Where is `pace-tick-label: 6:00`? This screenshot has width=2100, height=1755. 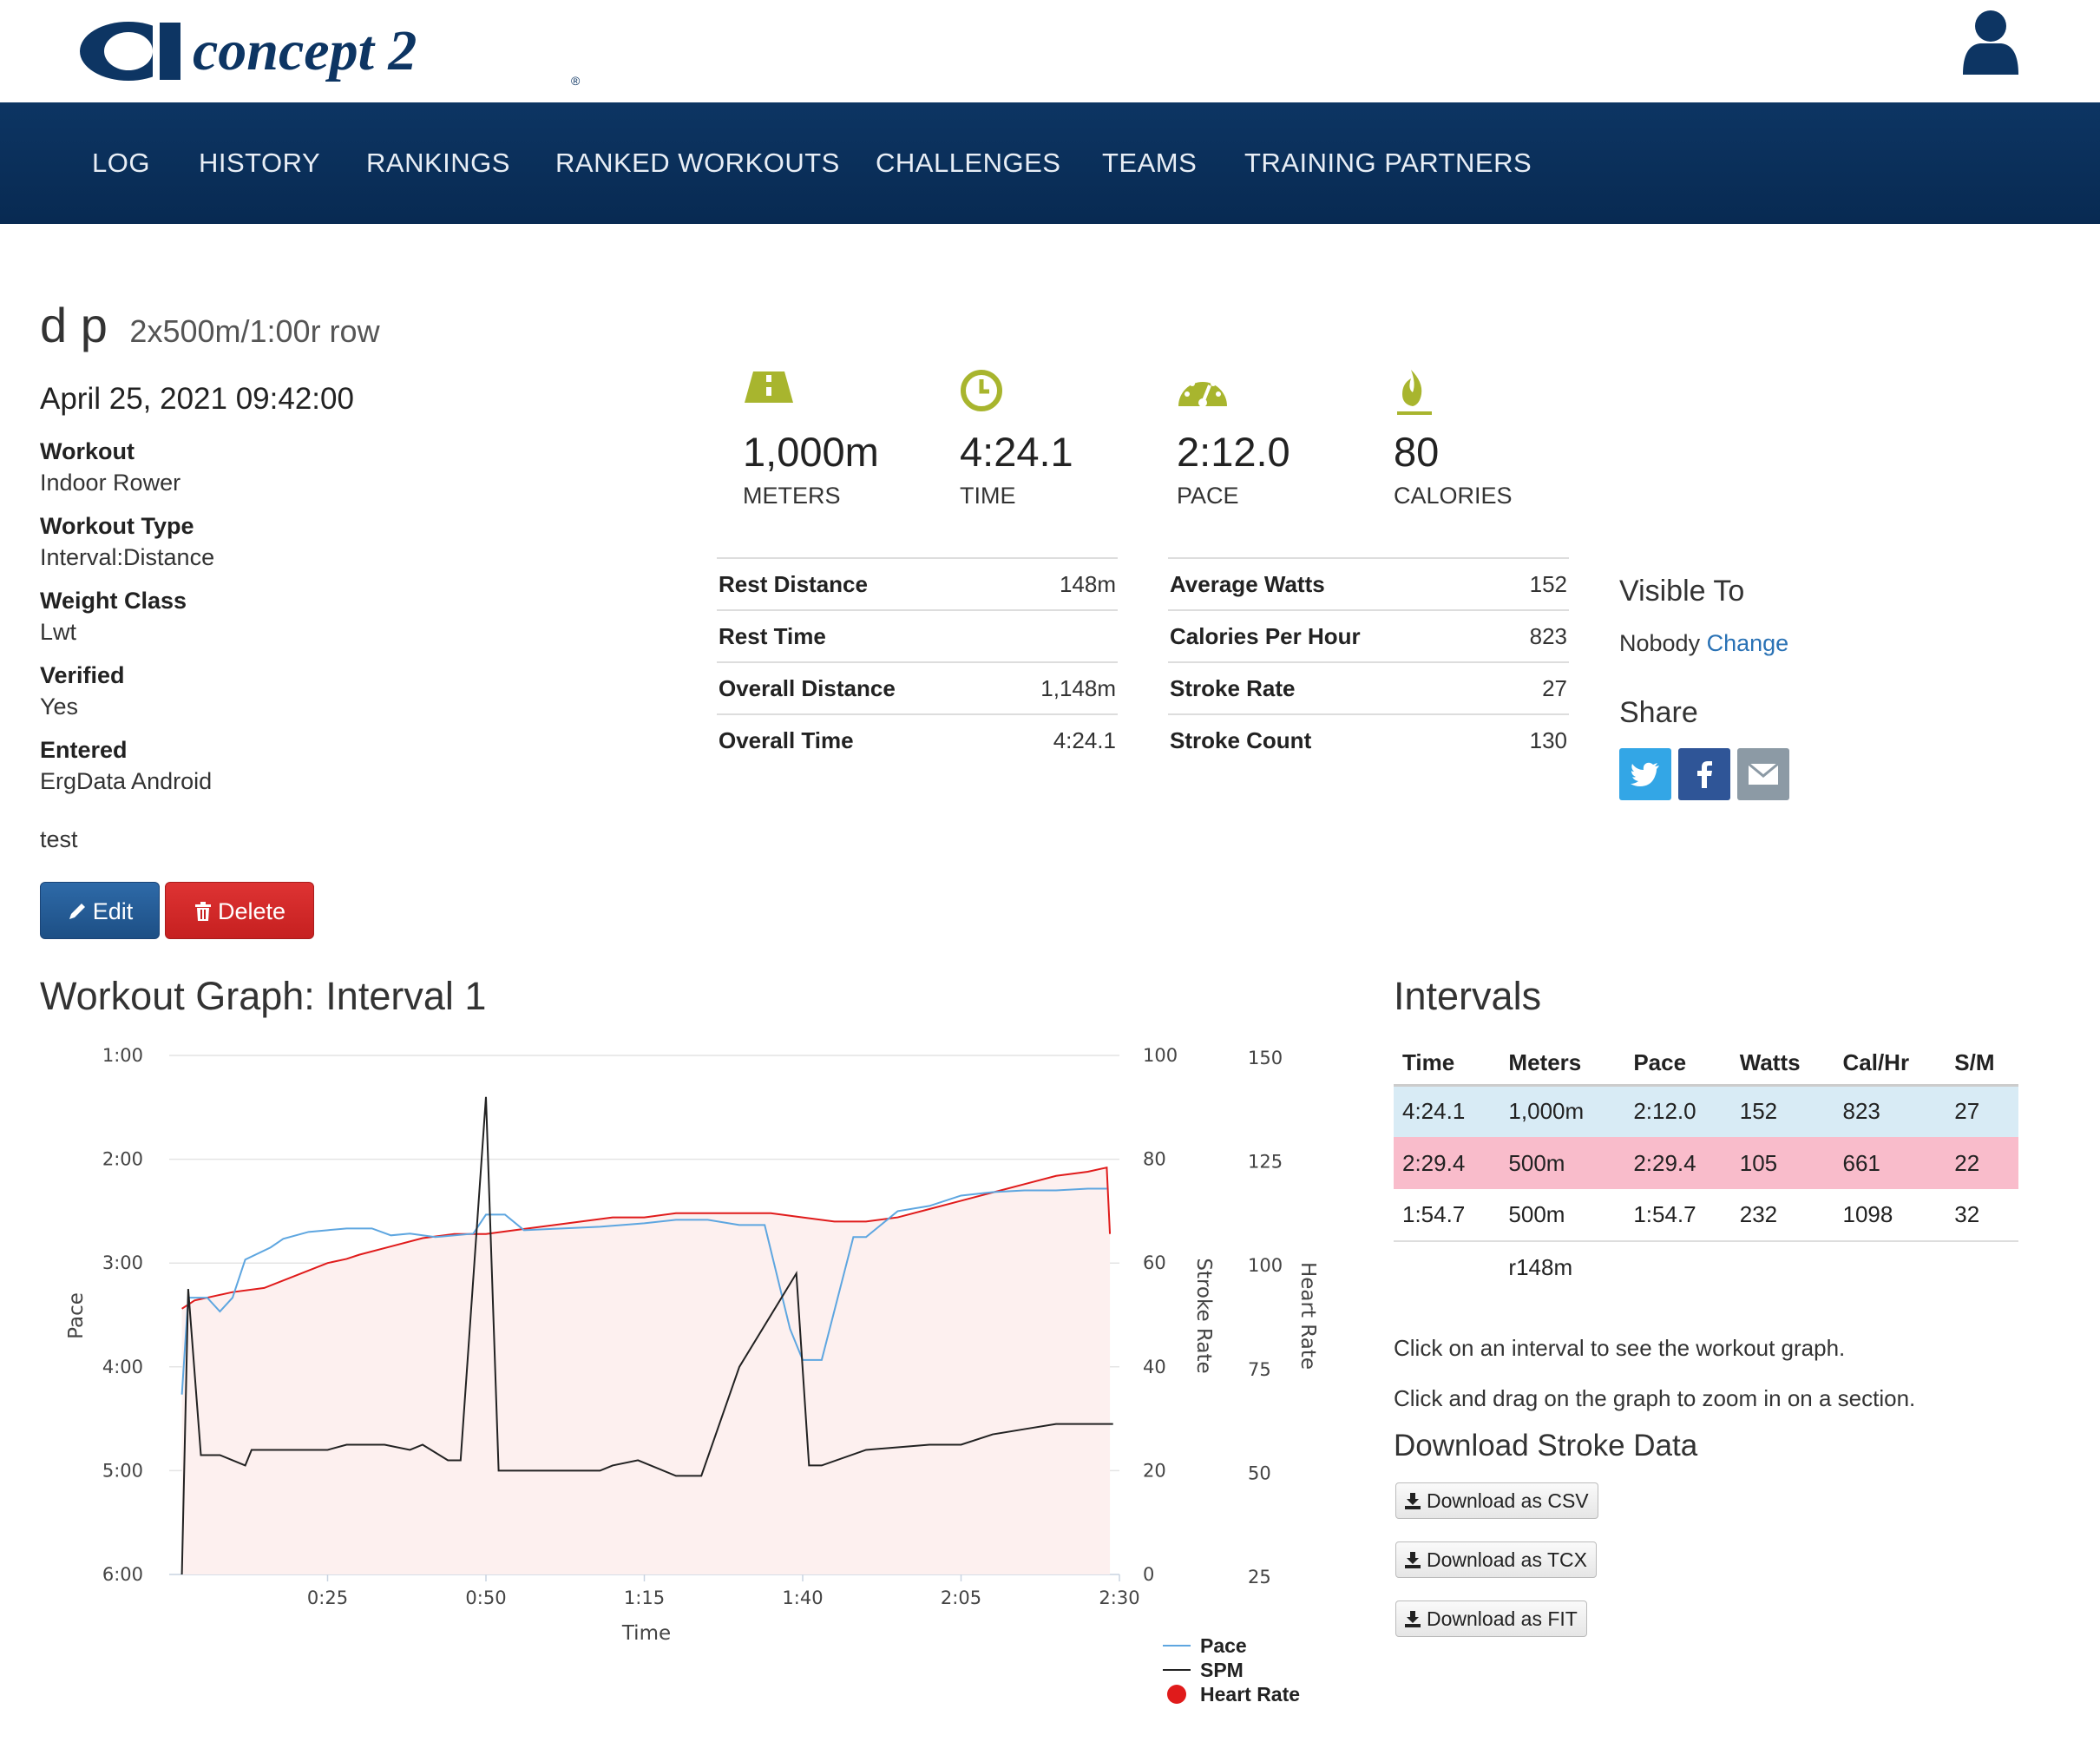 pace-tick-label: 6:00 is located at coordinates (122, 1574).